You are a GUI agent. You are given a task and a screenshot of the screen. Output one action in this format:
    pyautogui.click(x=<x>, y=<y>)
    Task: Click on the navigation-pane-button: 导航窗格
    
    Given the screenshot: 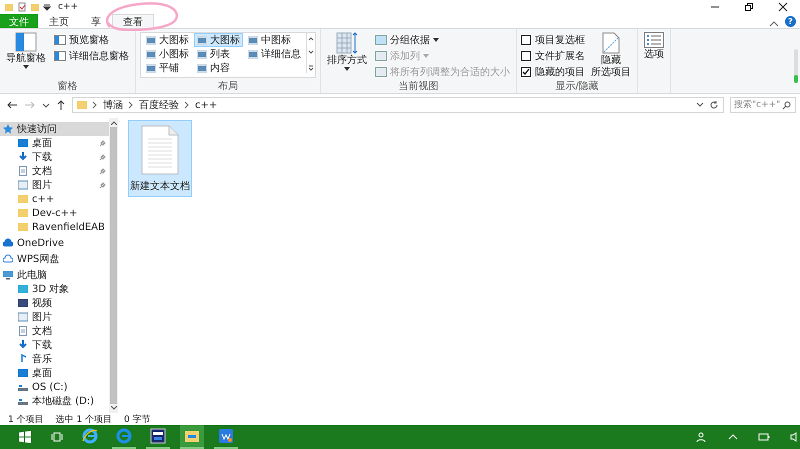 What is the action you would take?
    pyautogui.click(x=26, y=56)
    